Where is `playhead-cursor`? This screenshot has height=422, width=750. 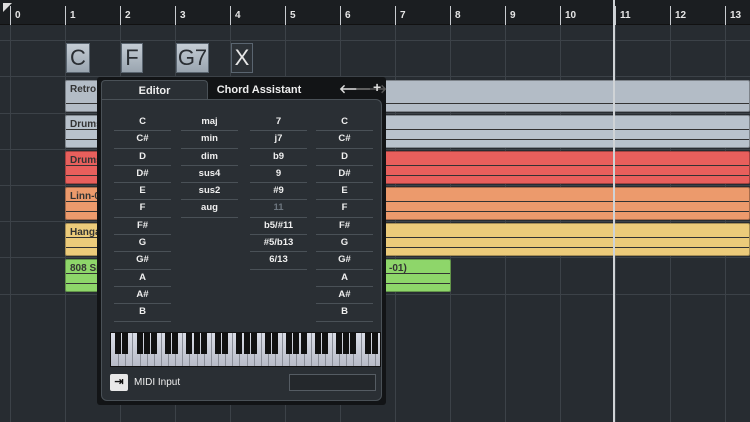 playhead-cursor is located at coordinates (614, 211).